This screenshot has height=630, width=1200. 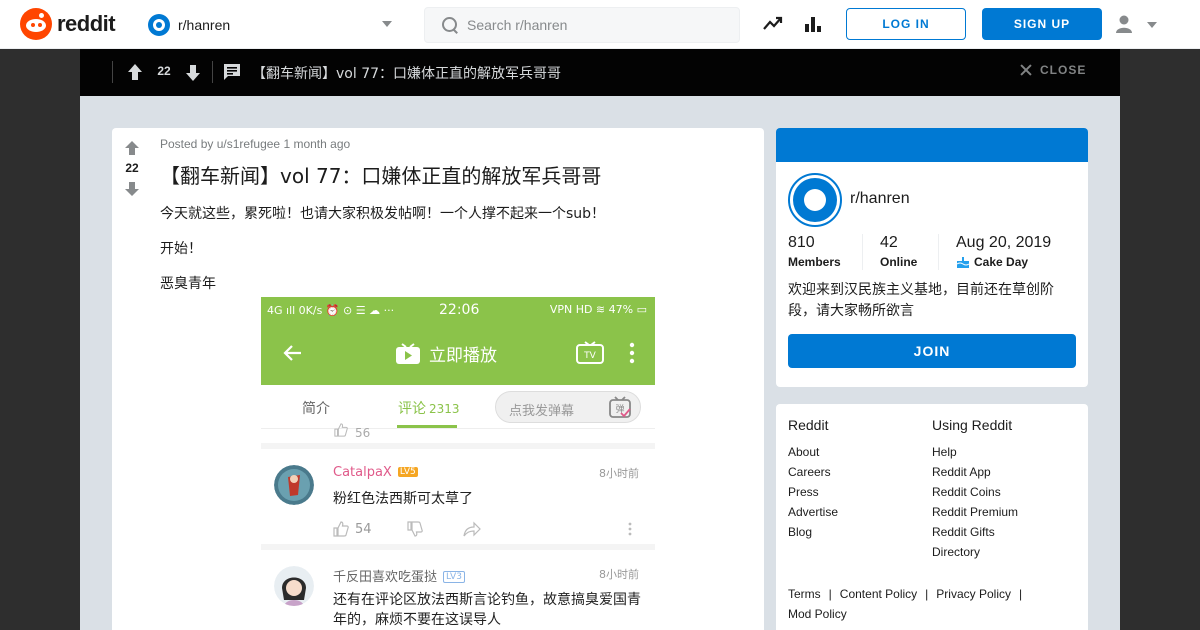 I want to click on post-paragraph: 开始！, so click(x=181, y=249).